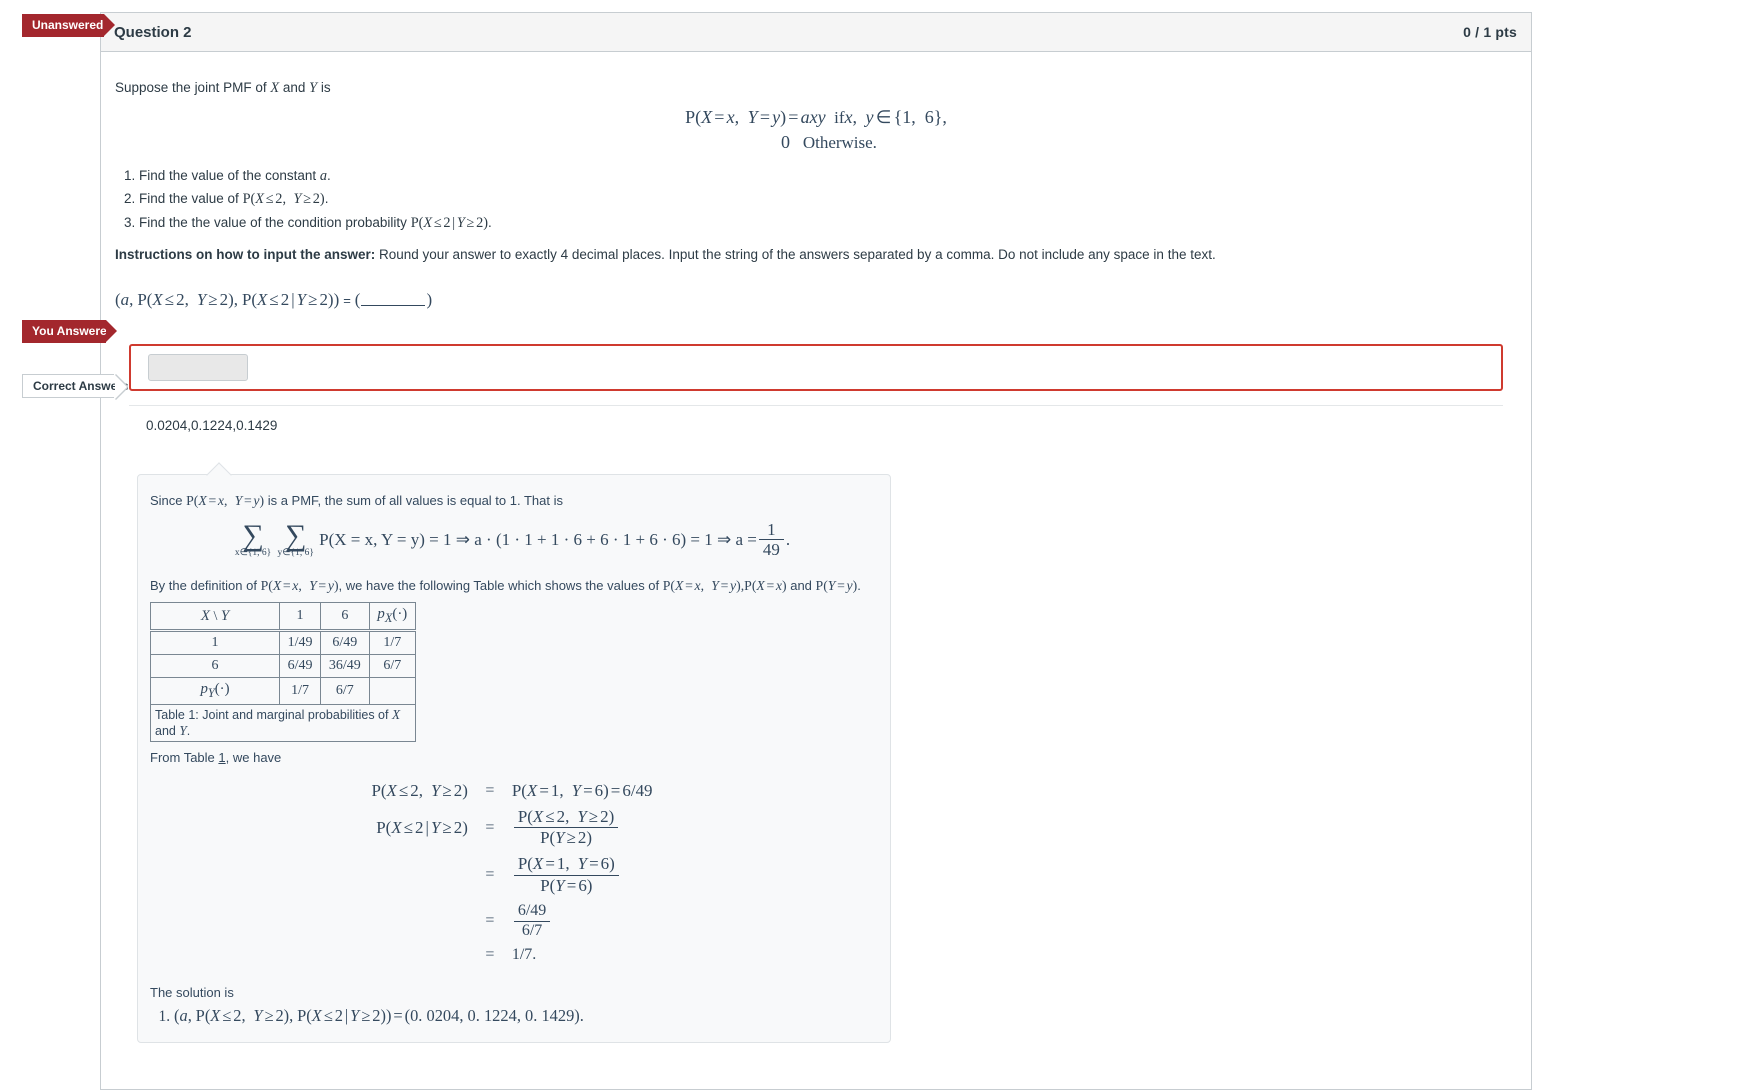  What do you see at coordinates (828, 176) in the screenshot?
I see `task-item-1: Find the value of the constant a.` at bounding box center [828, 176].